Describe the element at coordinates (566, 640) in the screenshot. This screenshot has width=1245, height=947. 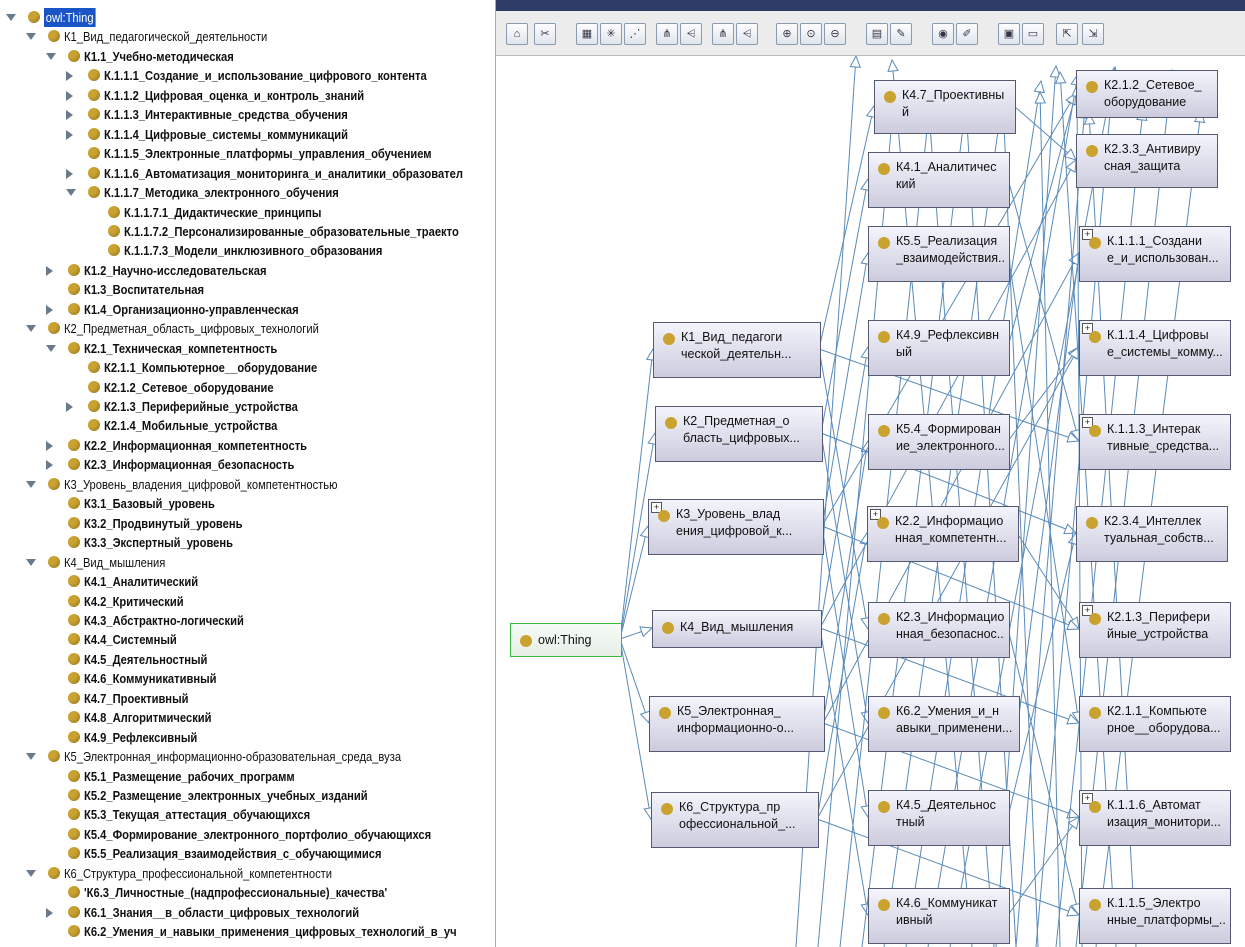
I see `graph-node: owl:Thing` at that location.